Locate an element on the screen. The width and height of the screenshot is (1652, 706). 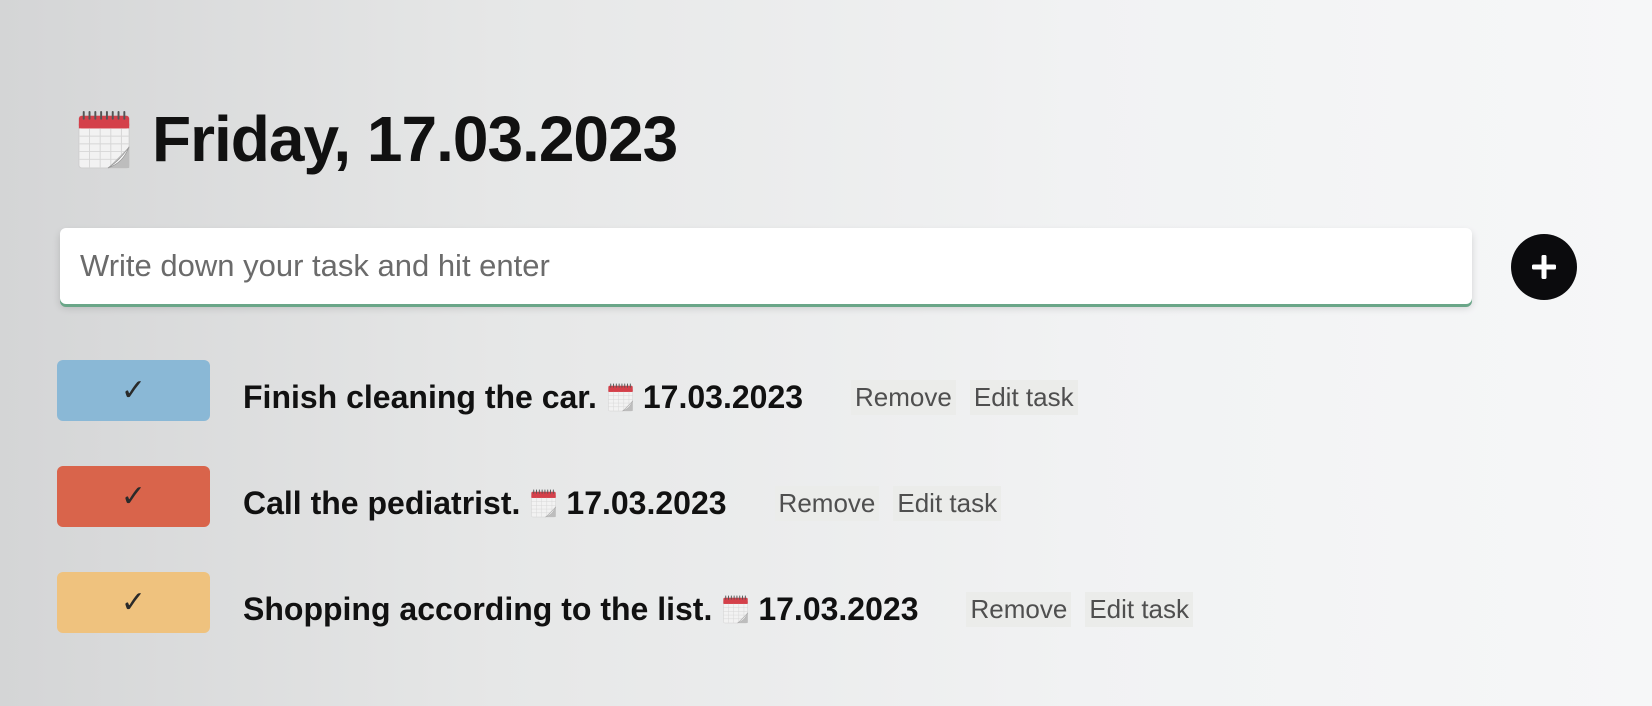
plus-icon is located at coordinates (1544, 267).